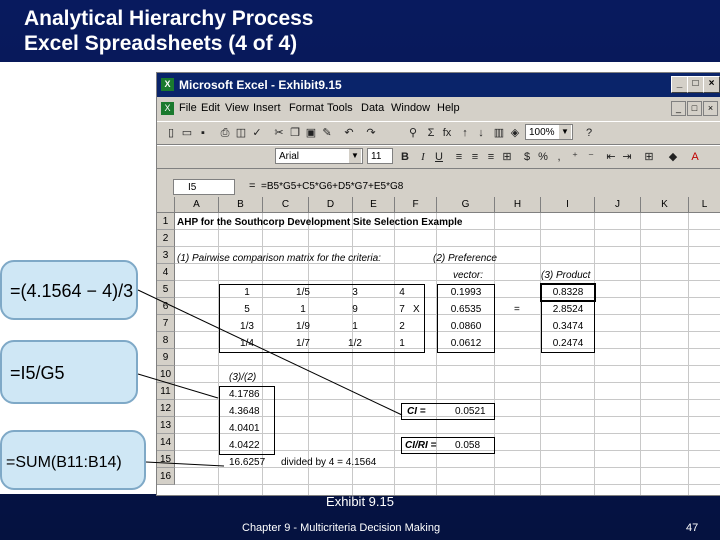 This screenshot has width=720, height=540. I want to click on print-preview-icon: ◫, so click(241, 133).